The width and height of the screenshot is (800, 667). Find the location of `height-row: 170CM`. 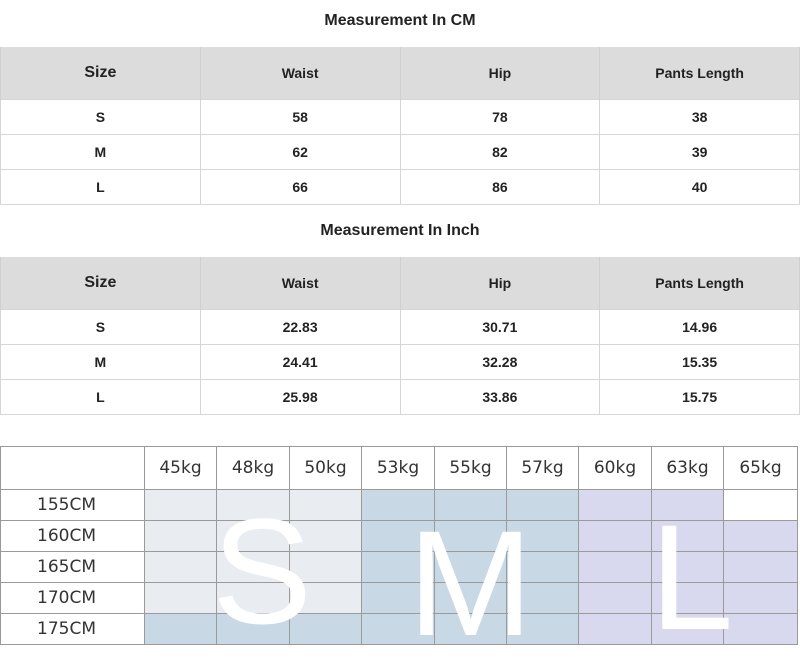

height-row: 170CM is located at coordinates (399, 598).